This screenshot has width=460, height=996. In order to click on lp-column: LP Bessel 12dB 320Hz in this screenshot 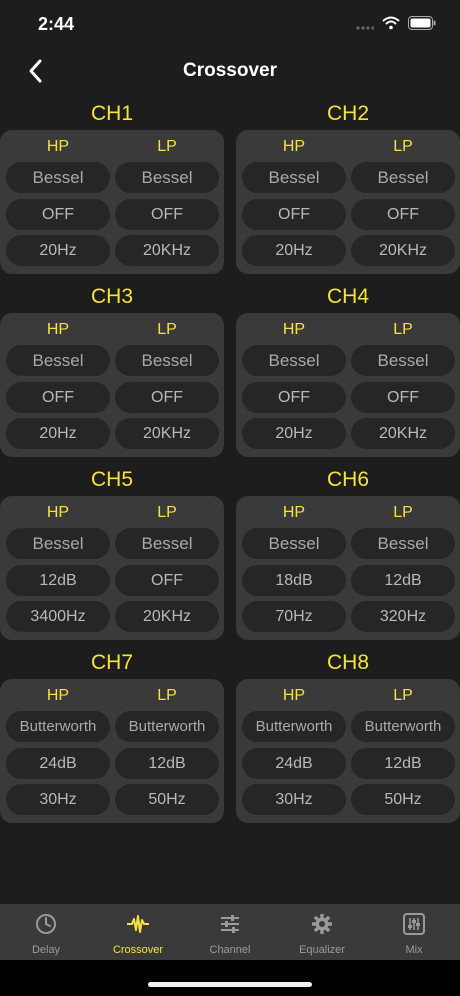, I will do `click(403, 567)`.